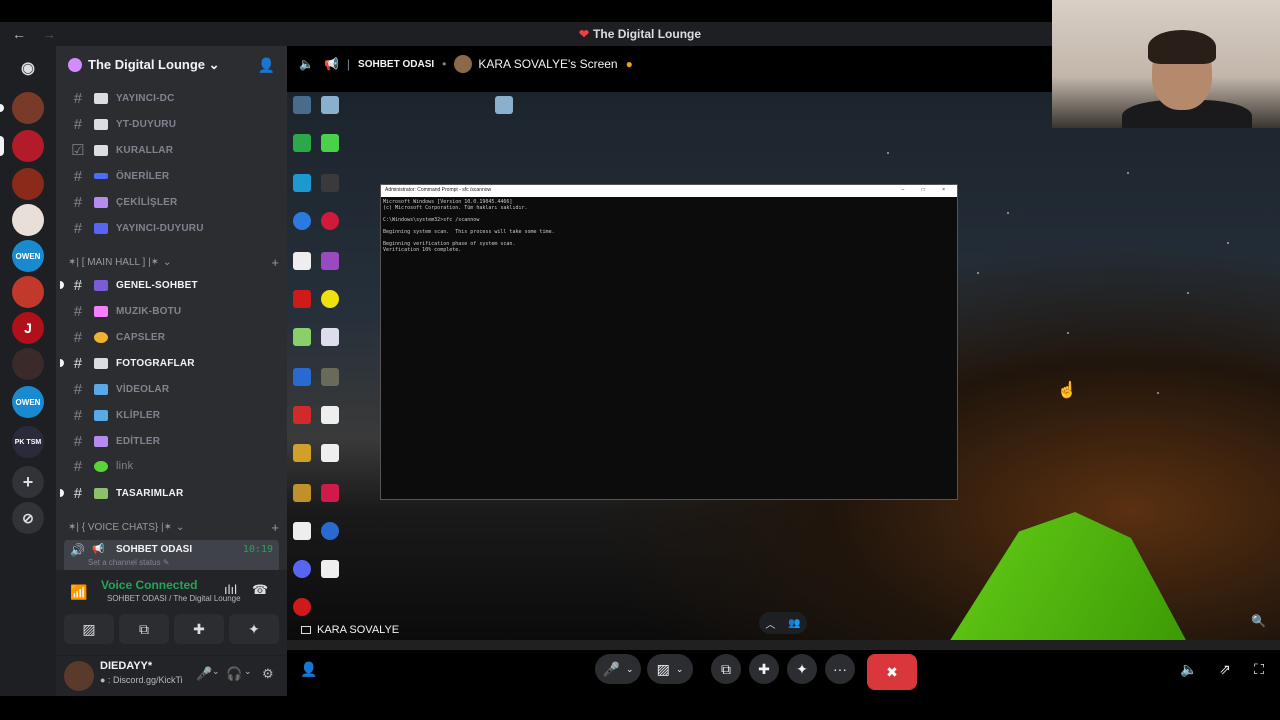 The image size is (1280, 720). What do you see at coordinates (330, 299) in the screenshot?
I see `snapchat-icon` at bounding box center [330, 299].